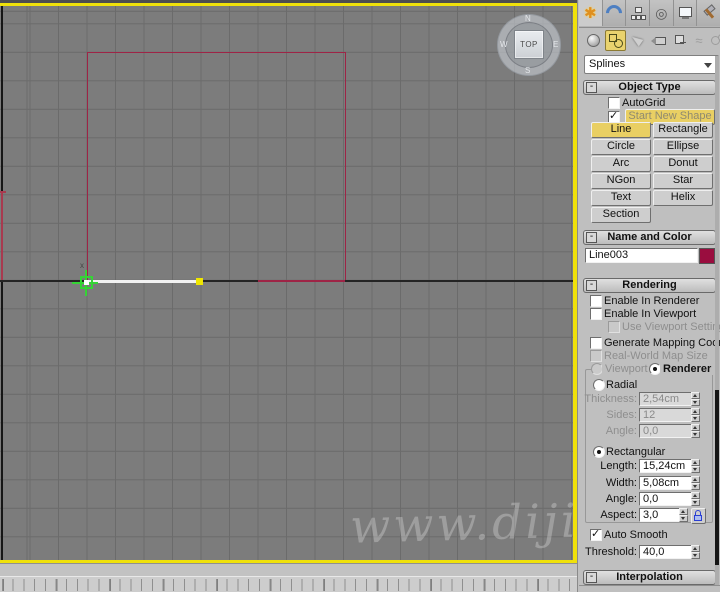  I want to click on shape-button-helix: Helix, so click(683, 198).